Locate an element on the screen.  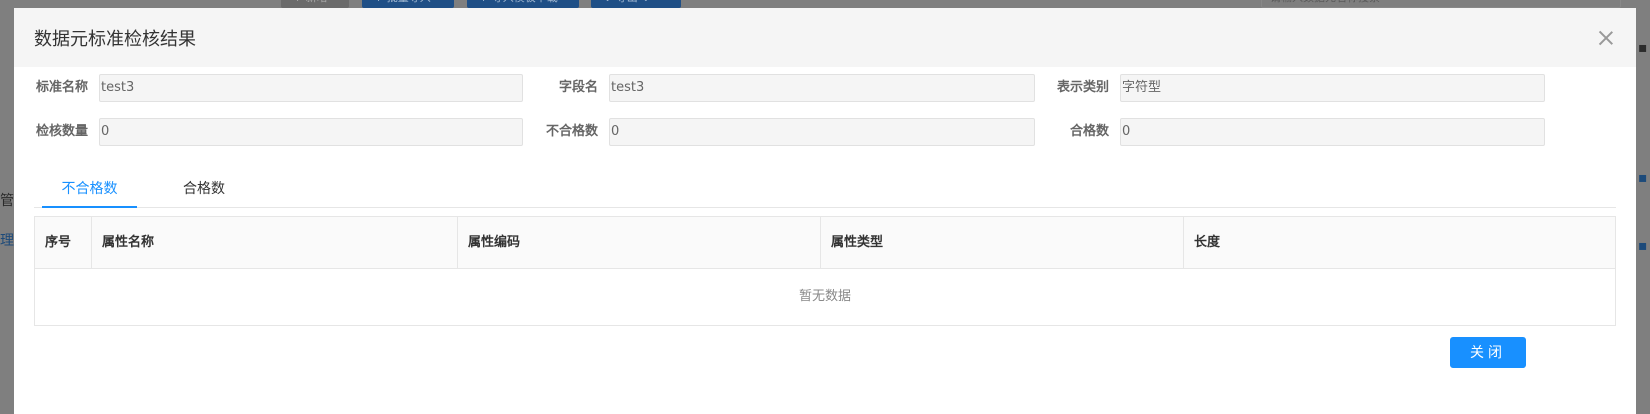
standard-name-label: 标准名称 is located at coordinates (61, 87).